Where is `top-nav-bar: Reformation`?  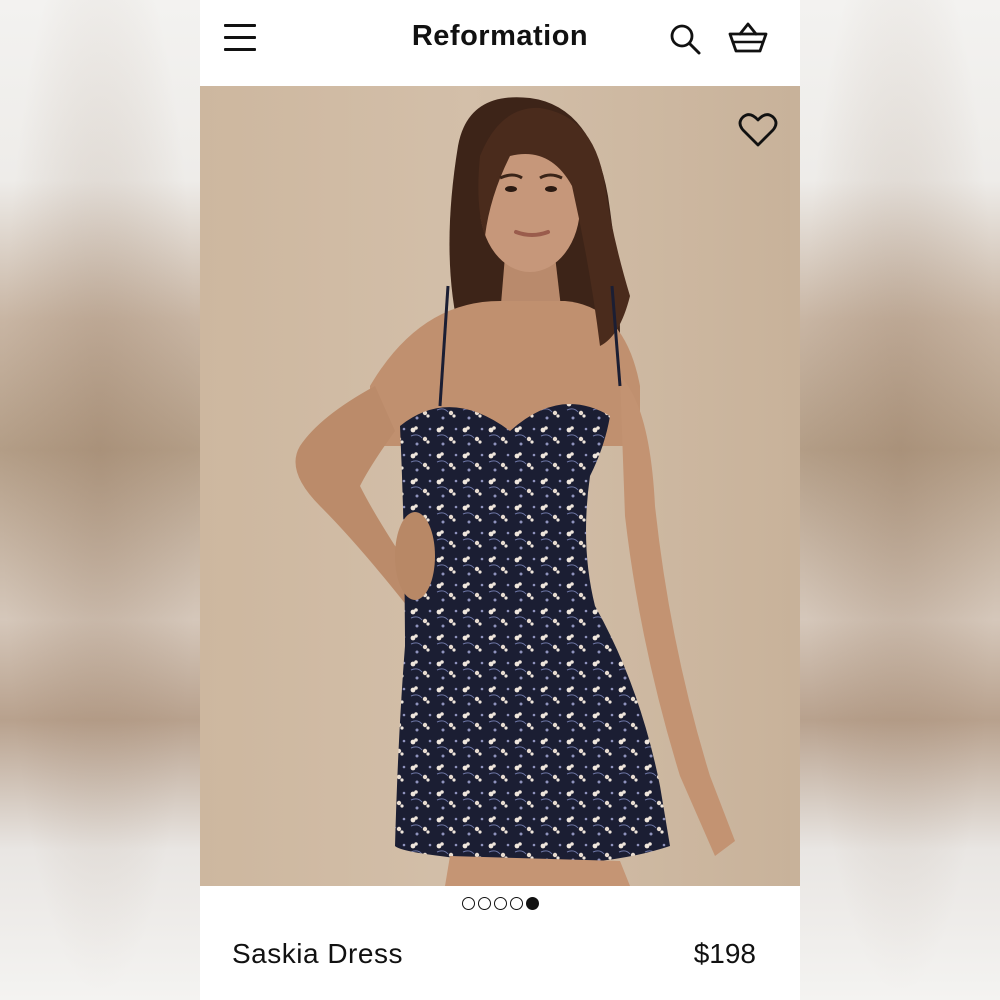 top-nav-bar: Reformation is located at coordinates (500, 43).